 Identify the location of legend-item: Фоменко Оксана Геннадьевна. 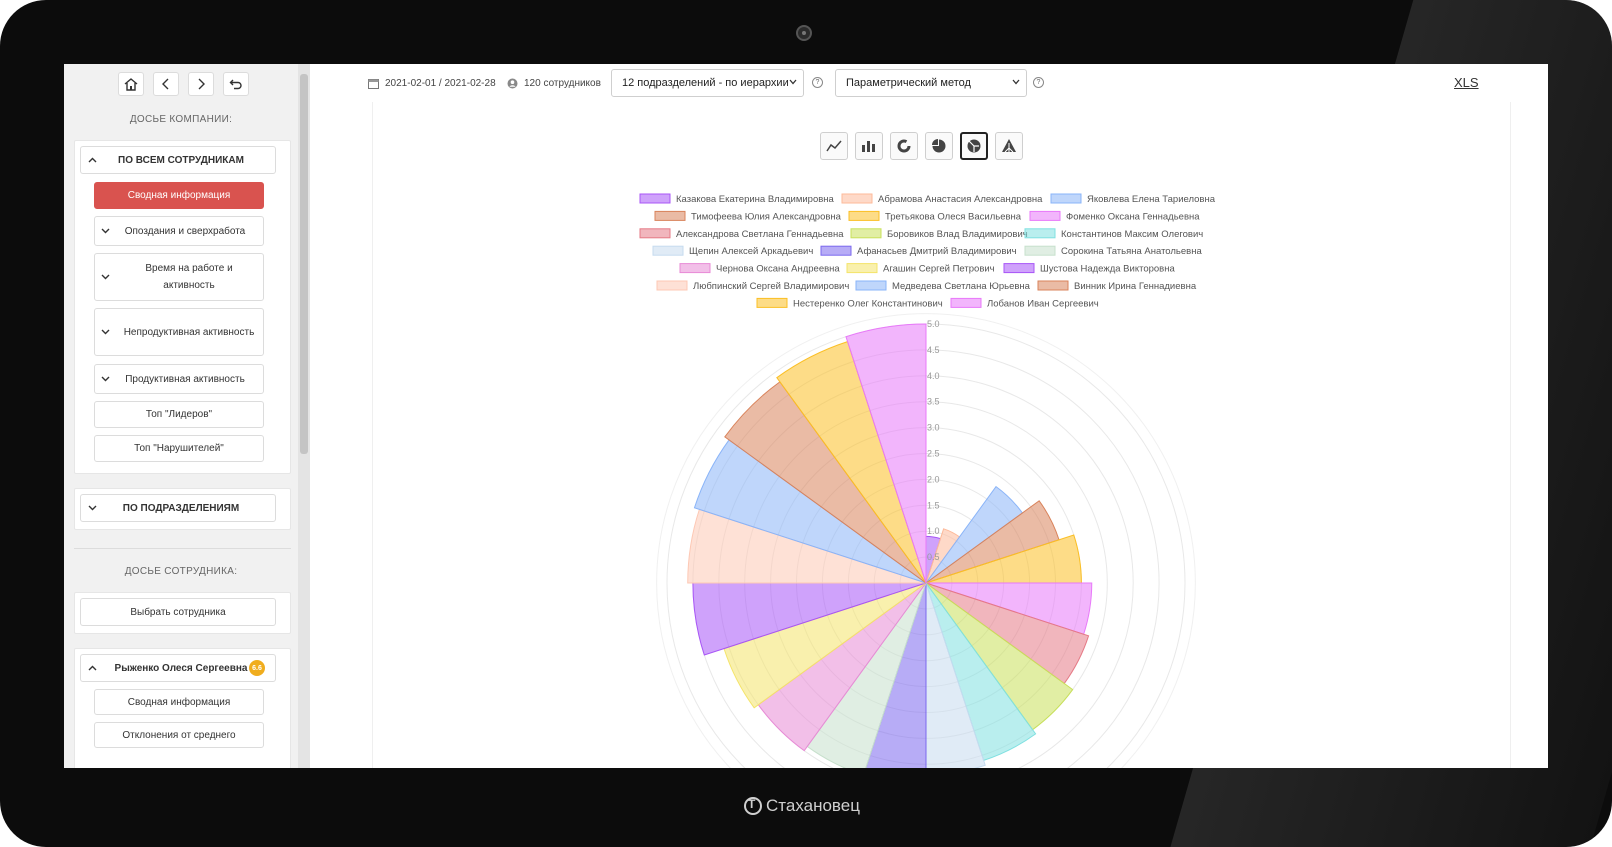
(1114, 216).